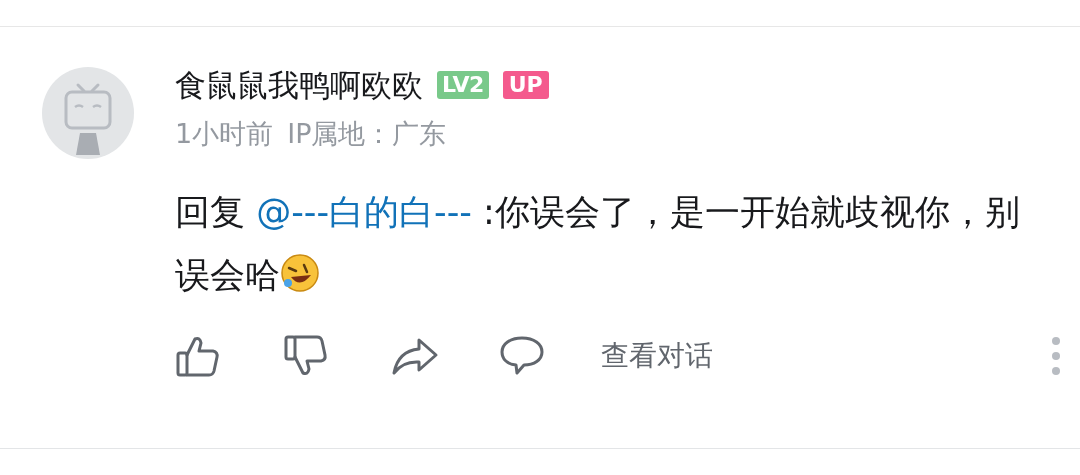 The image size is (1080, 475). I want to click on username: 食鼠鼠我鸭啊欧欧, so click(299, 85).